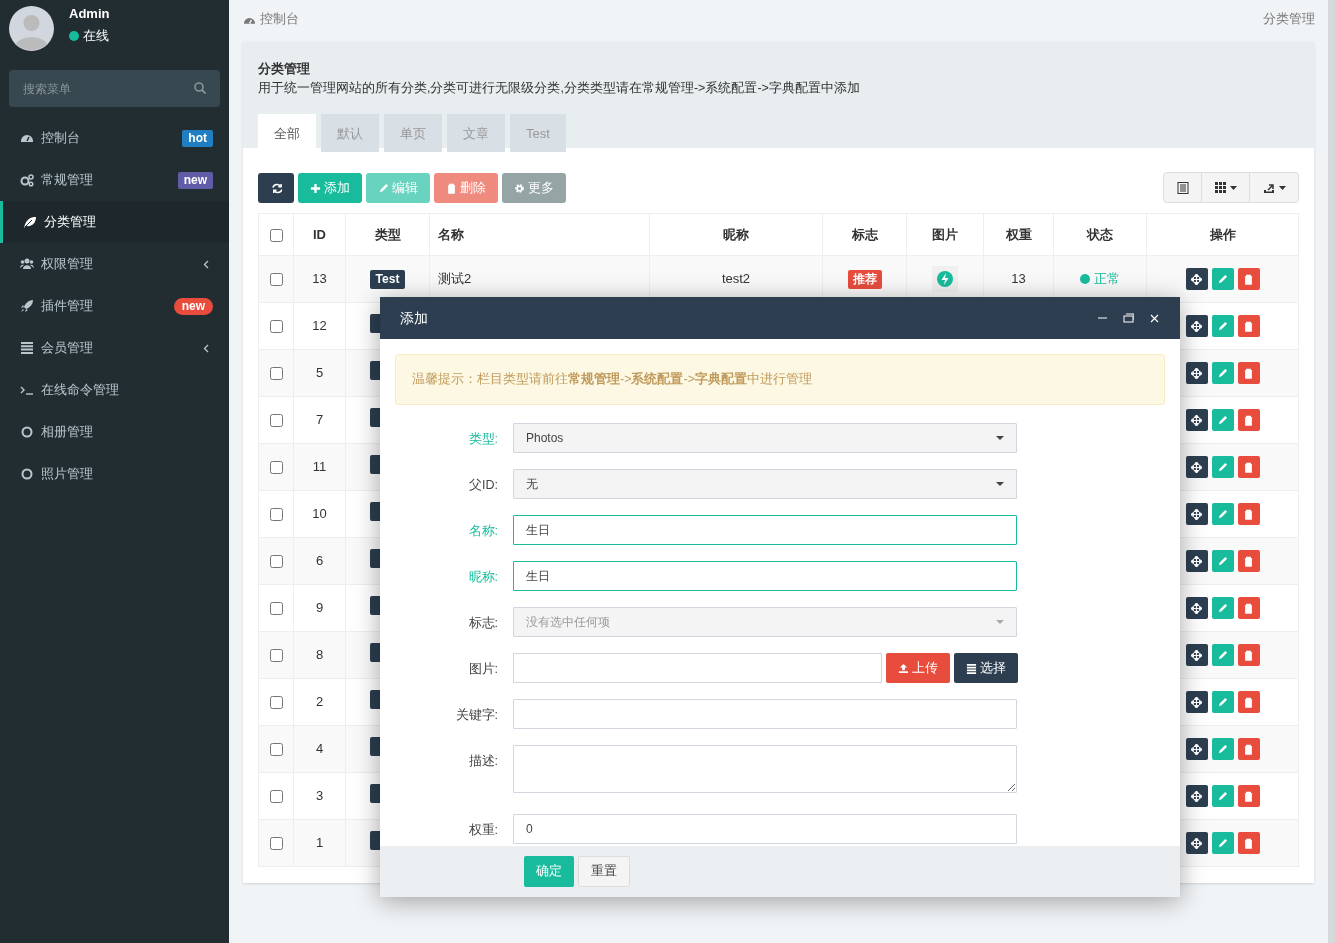  I want to click on select-all-checkbox, so click(276, 235).